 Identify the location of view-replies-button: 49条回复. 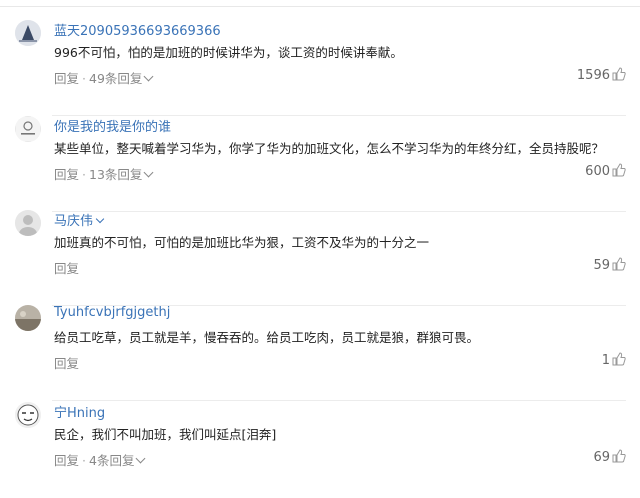
(121, 78).